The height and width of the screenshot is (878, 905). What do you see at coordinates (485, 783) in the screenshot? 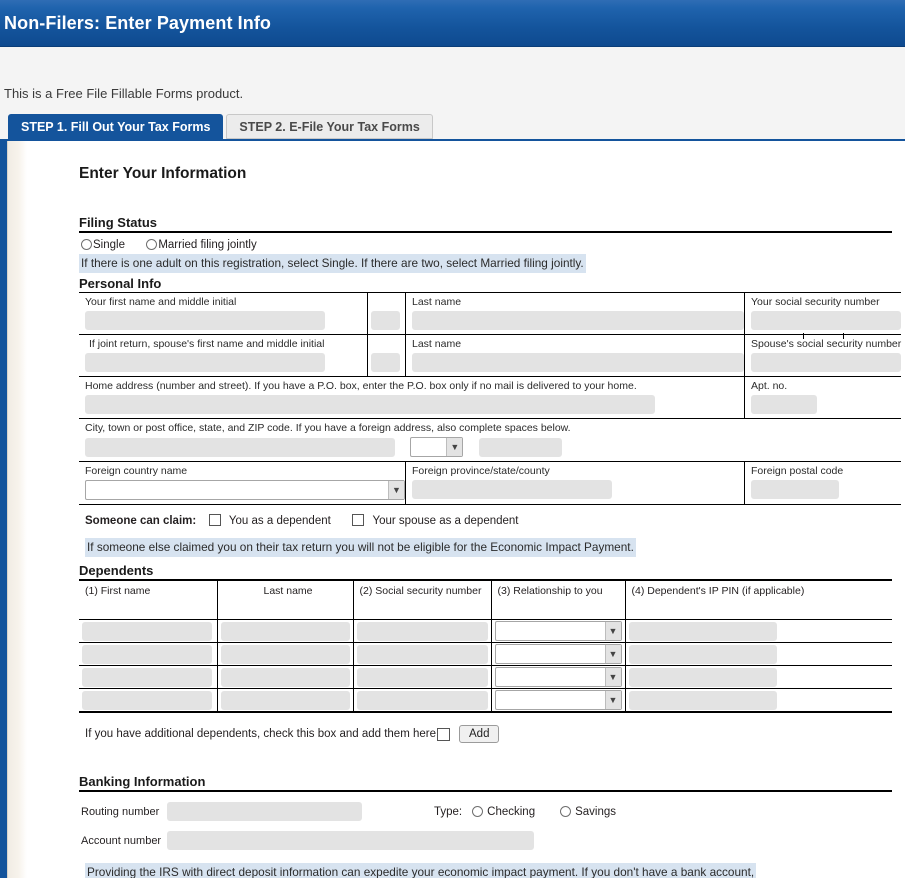
I see `banking-heading: Banking Information` at bounding box center [485, 783].